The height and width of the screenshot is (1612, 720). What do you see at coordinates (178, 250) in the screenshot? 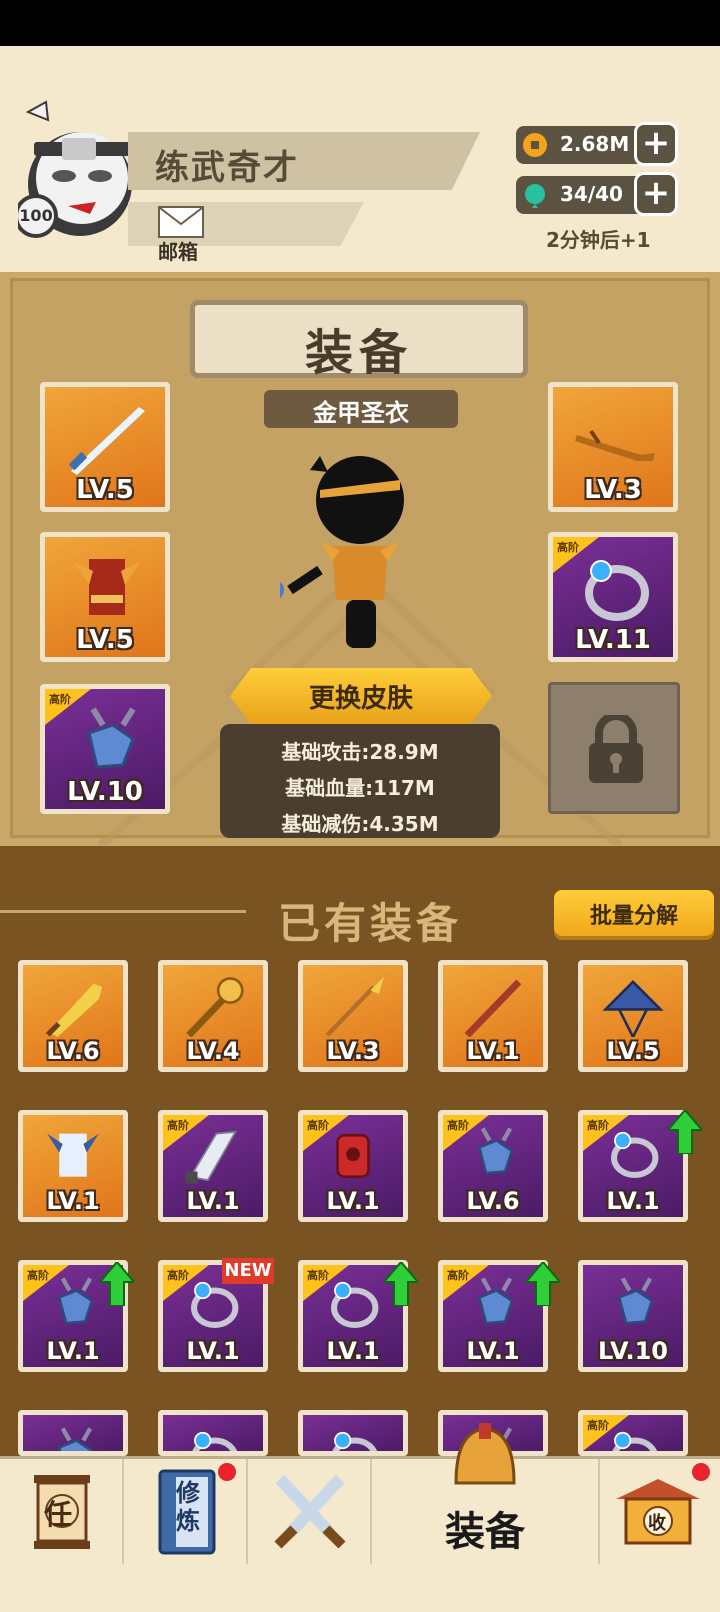
I see `mail-label: 邮箱` at bounding box center [178, 250].